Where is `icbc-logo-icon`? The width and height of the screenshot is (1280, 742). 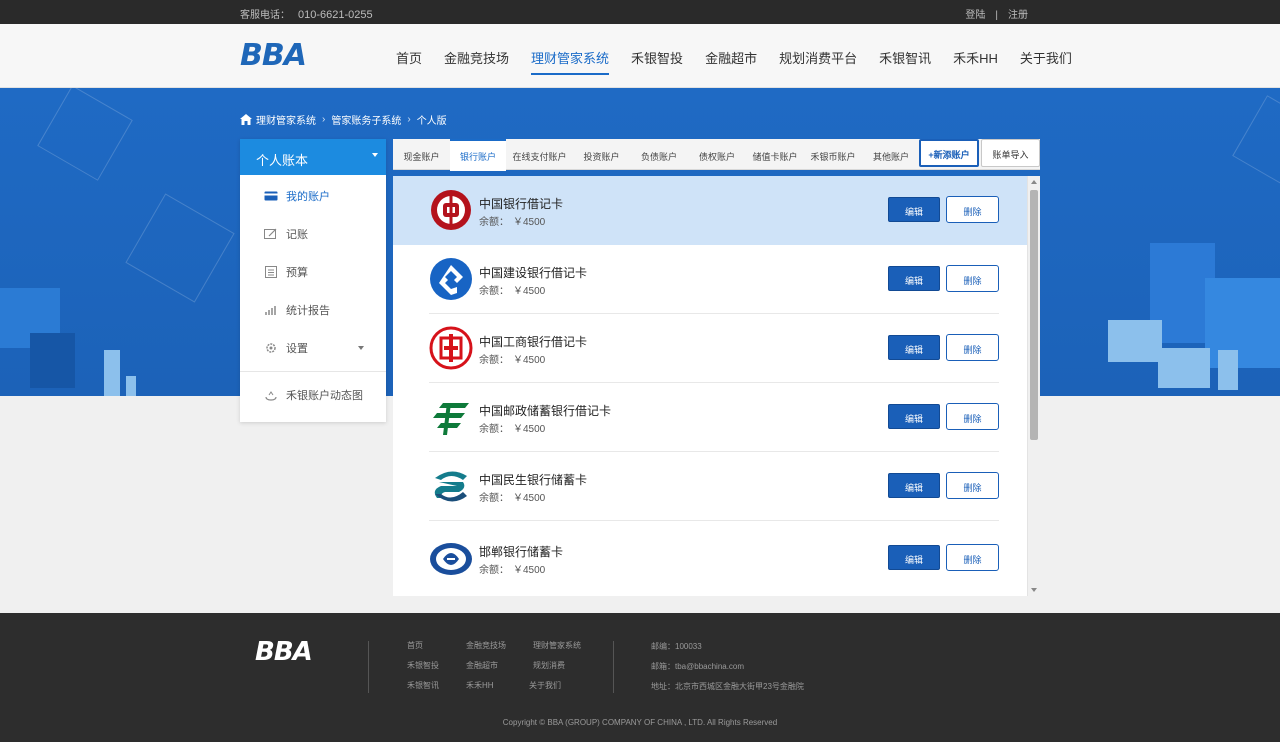 icbc-logo-icon is located at coordinates (451, 348).